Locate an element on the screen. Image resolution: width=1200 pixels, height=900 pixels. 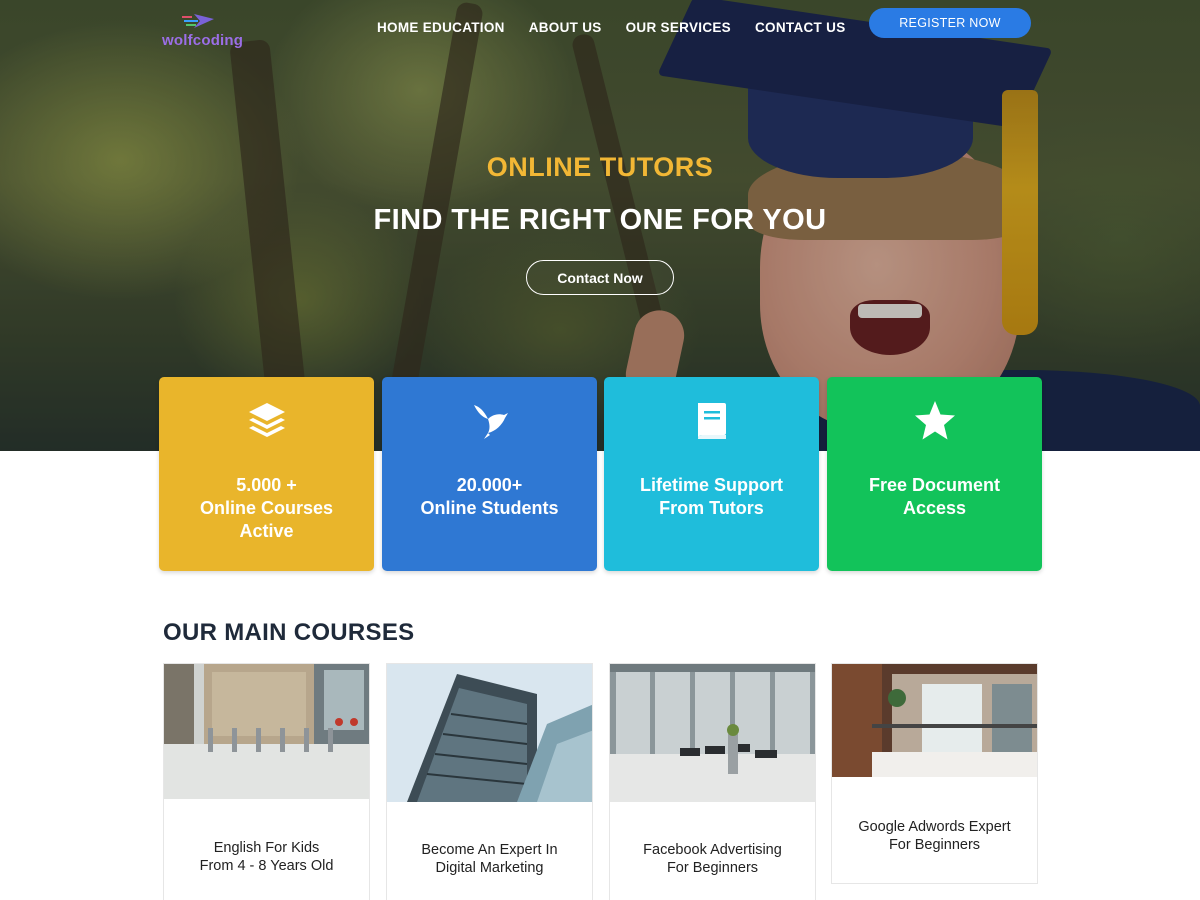
nav-home-education: HOME EDUCATION is located at coordinates (441, 27).